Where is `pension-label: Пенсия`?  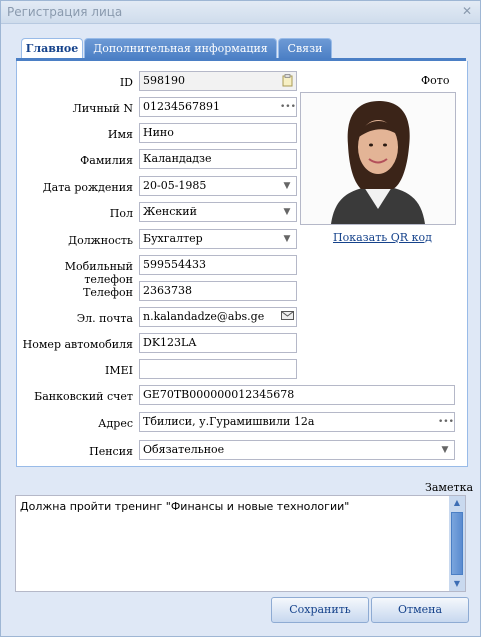 pension-label: Пенсия is located at coordinates (111, 451).